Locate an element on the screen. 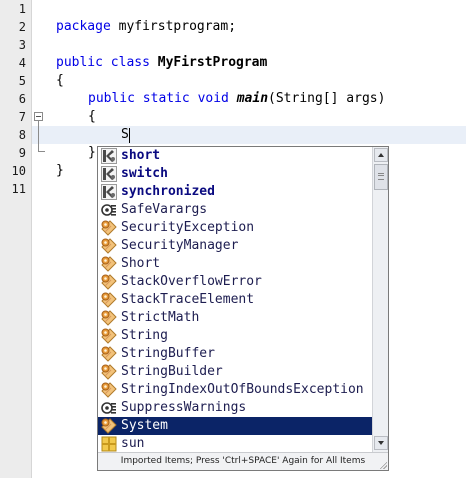 The image size is (466, 478). completion-item: StringIndexOutOfBoundsException is located at coordinates (235, 390).